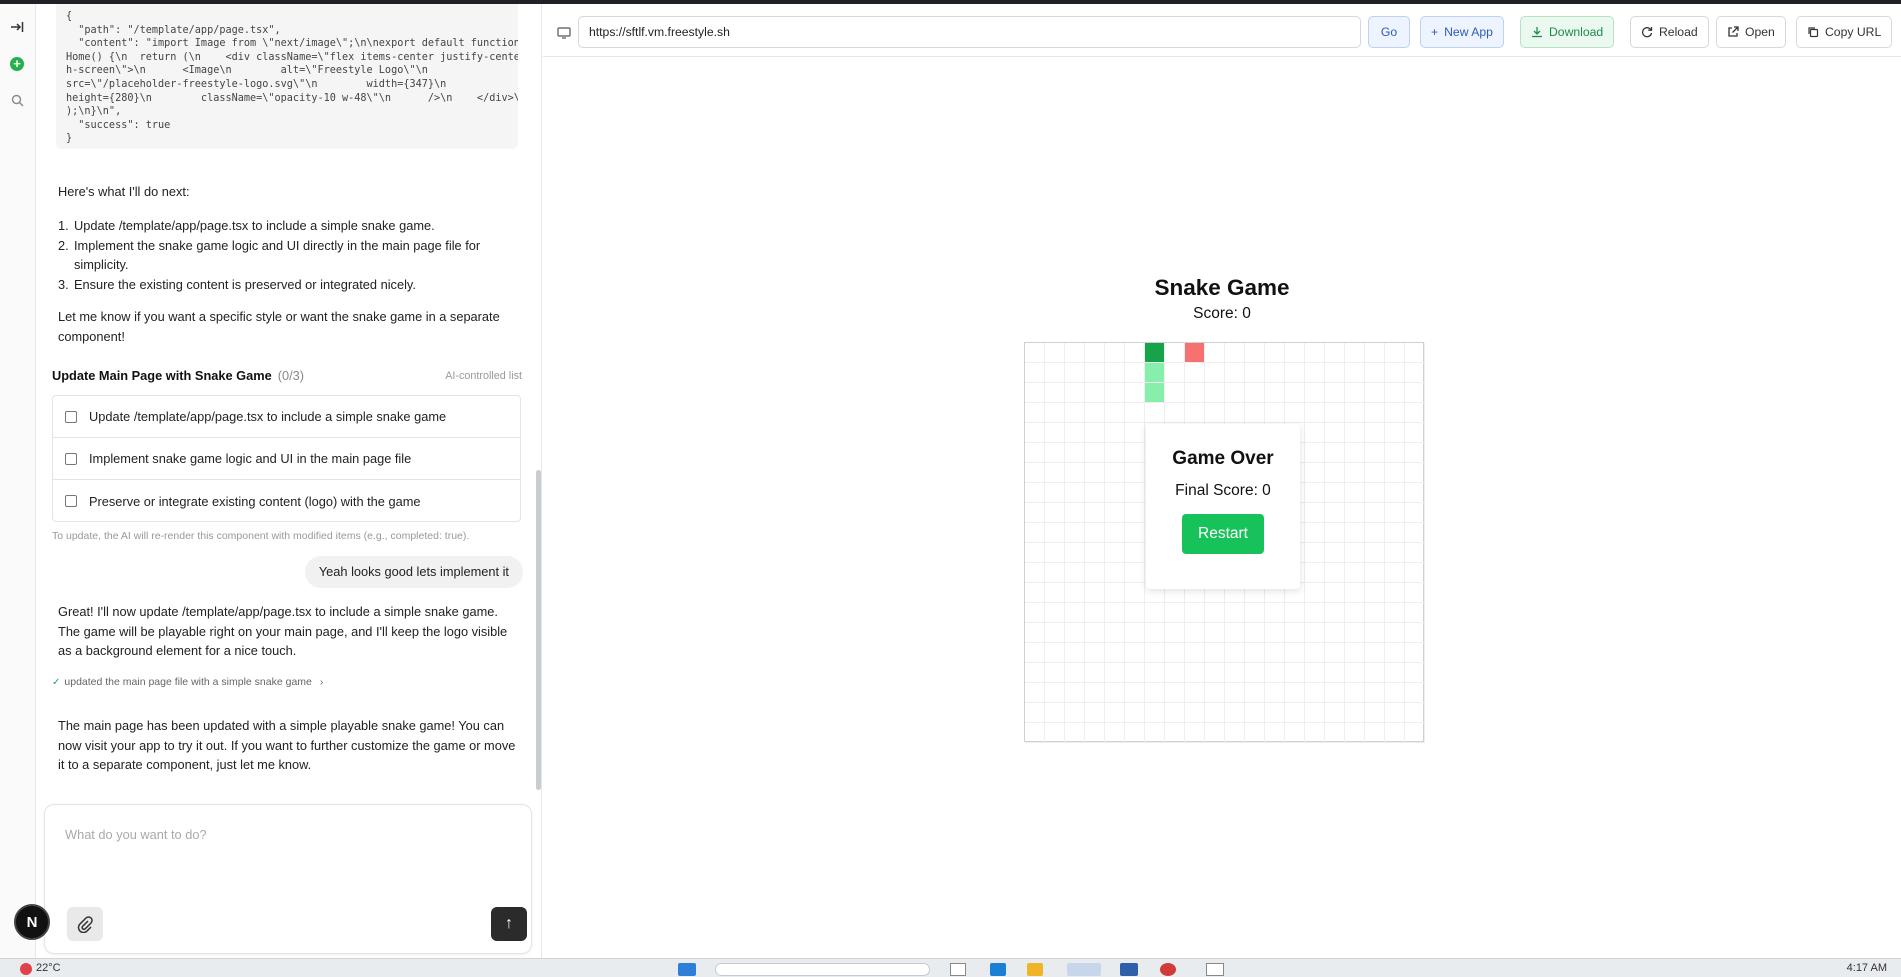  I want to click on restart-button: Restart, so click(1223, 534).